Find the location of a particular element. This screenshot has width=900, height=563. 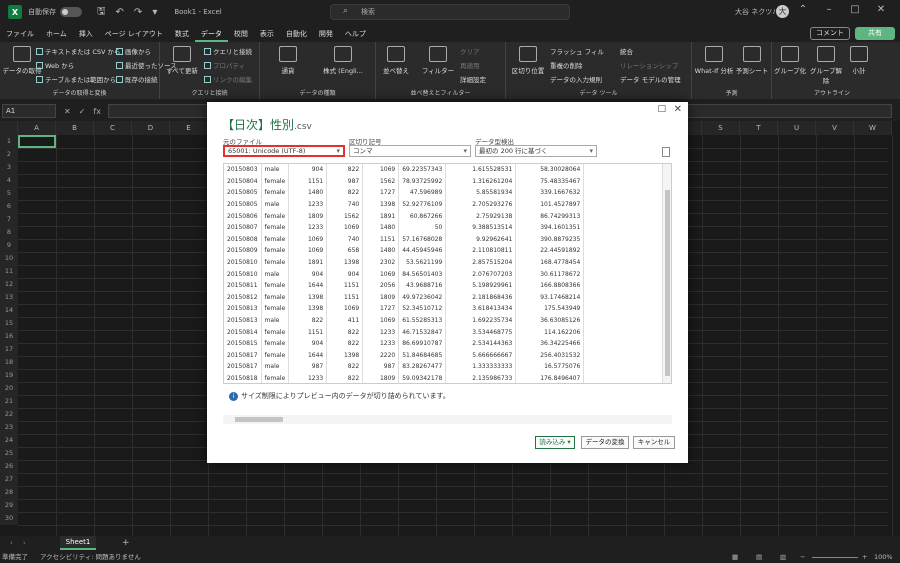

group-button: グループ化 is located at coordinates (790, 60).